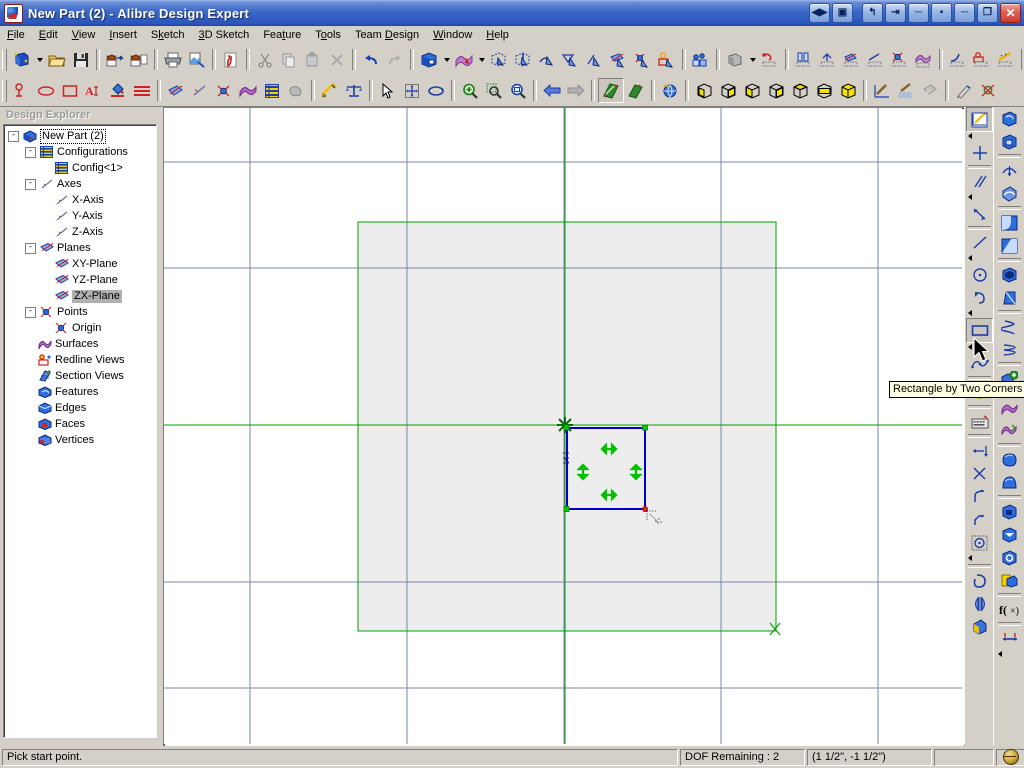 The image size is (1024, 768). Describe the element at coordinates (701, 59) in the screenshot. I see `team-design-publish-button` at that location.